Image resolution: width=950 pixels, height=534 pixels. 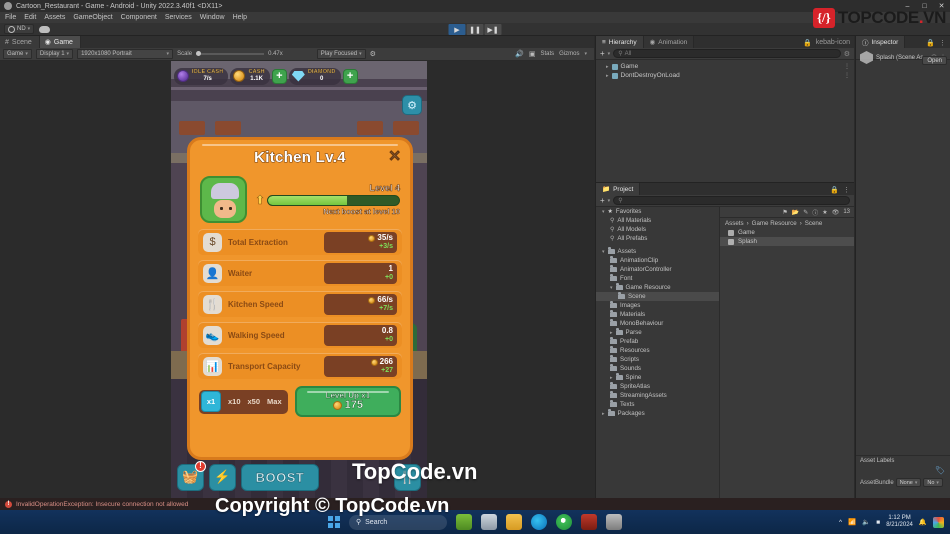 I want to click on gizmos-button: Gizmos, so click(x=569, y=54).